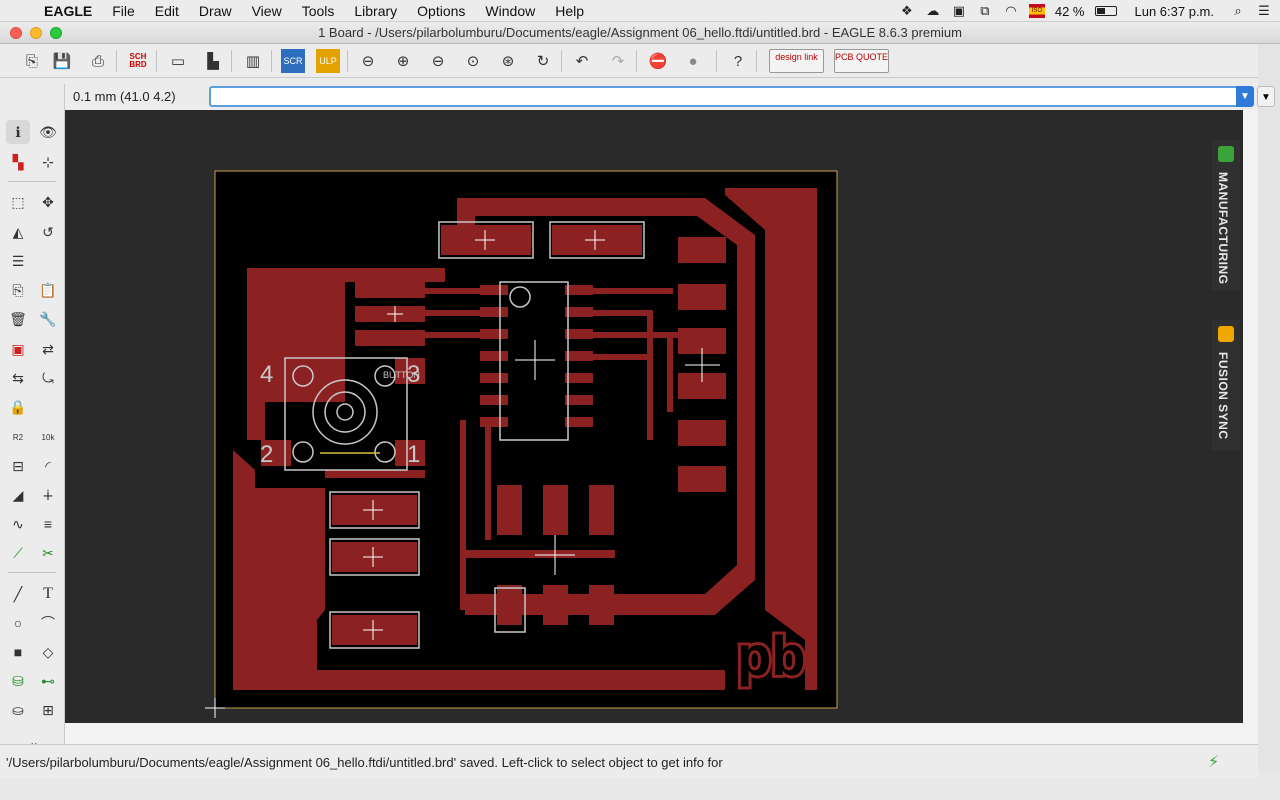 Image resolution: width=1280 pixels, height=800 pixels. Describe the element at coordinates (328, 61) in the screenshot. I see `ulp-button: ULP` at that location.